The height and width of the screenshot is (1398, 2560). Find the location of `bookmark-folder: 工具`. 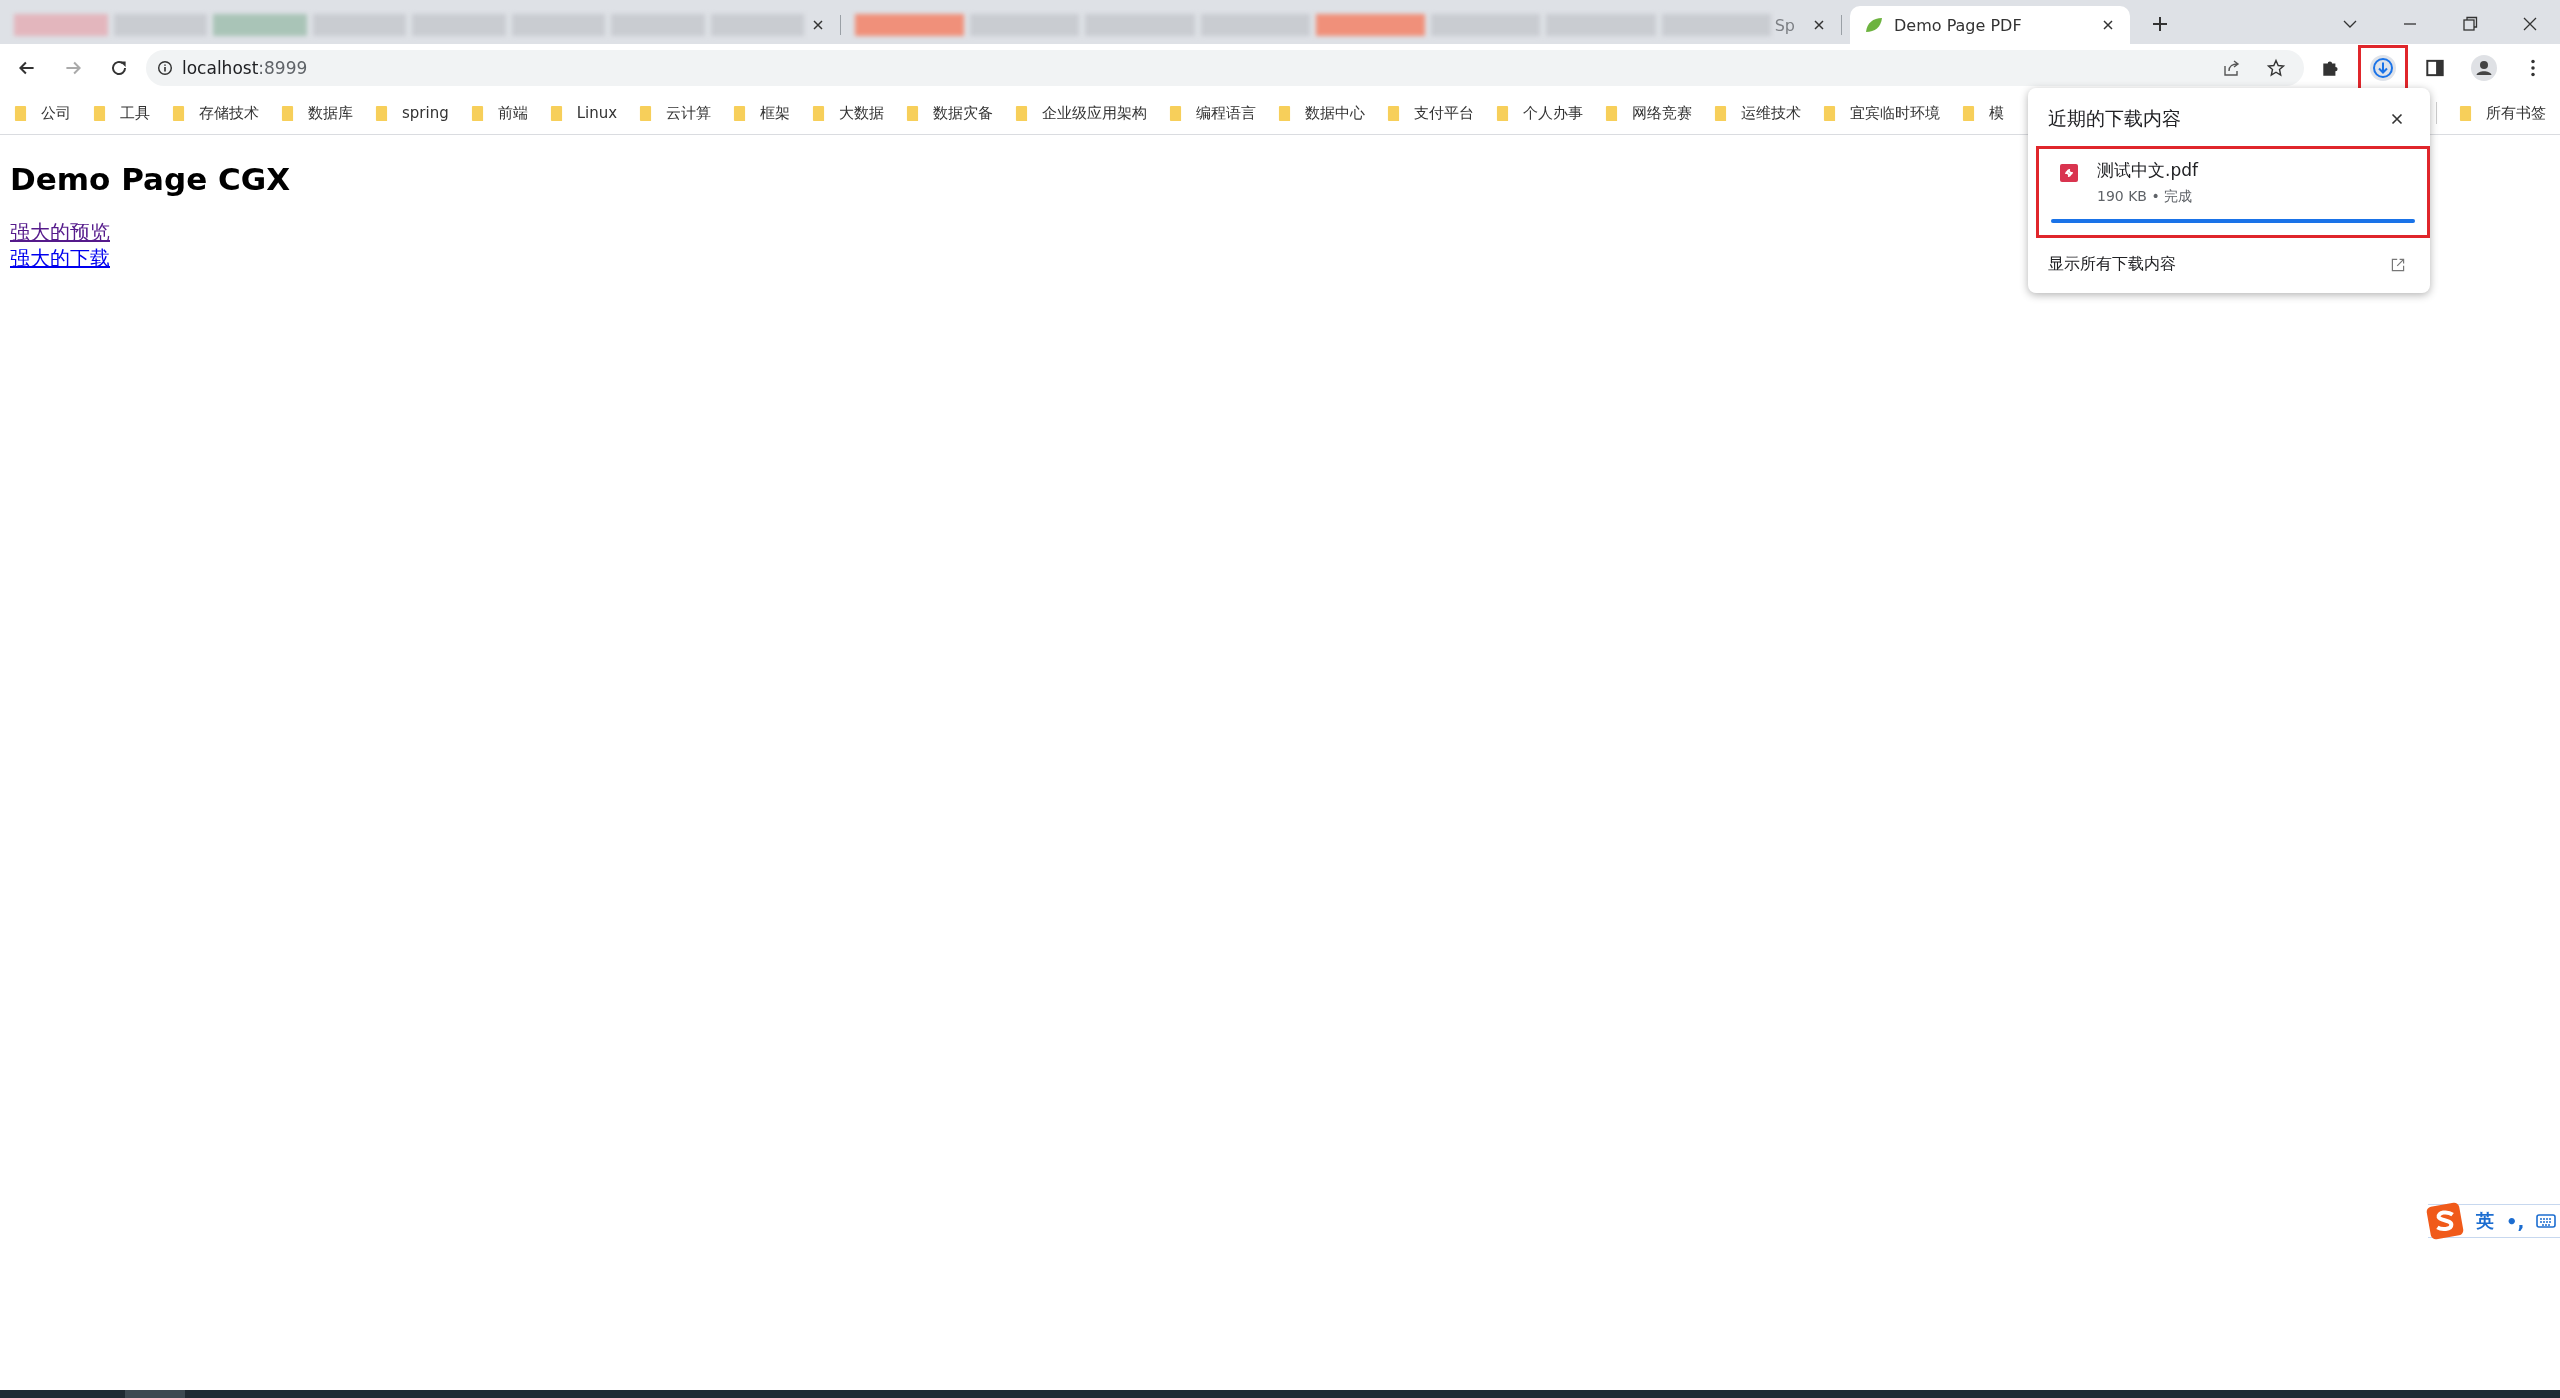

bookmark-folder: 工具 is located at coordinates (121, 113).